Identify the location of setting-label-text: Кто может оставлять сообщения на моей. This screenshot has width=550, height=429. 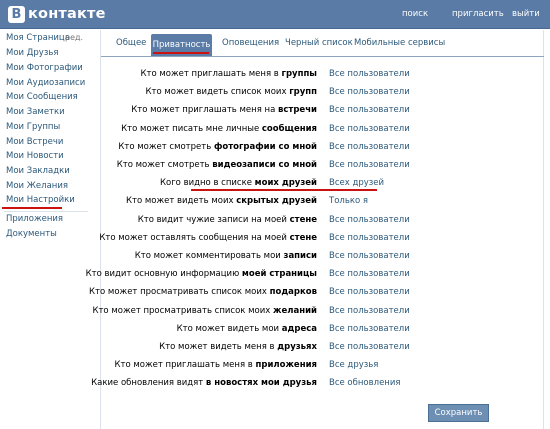
(194, 238).